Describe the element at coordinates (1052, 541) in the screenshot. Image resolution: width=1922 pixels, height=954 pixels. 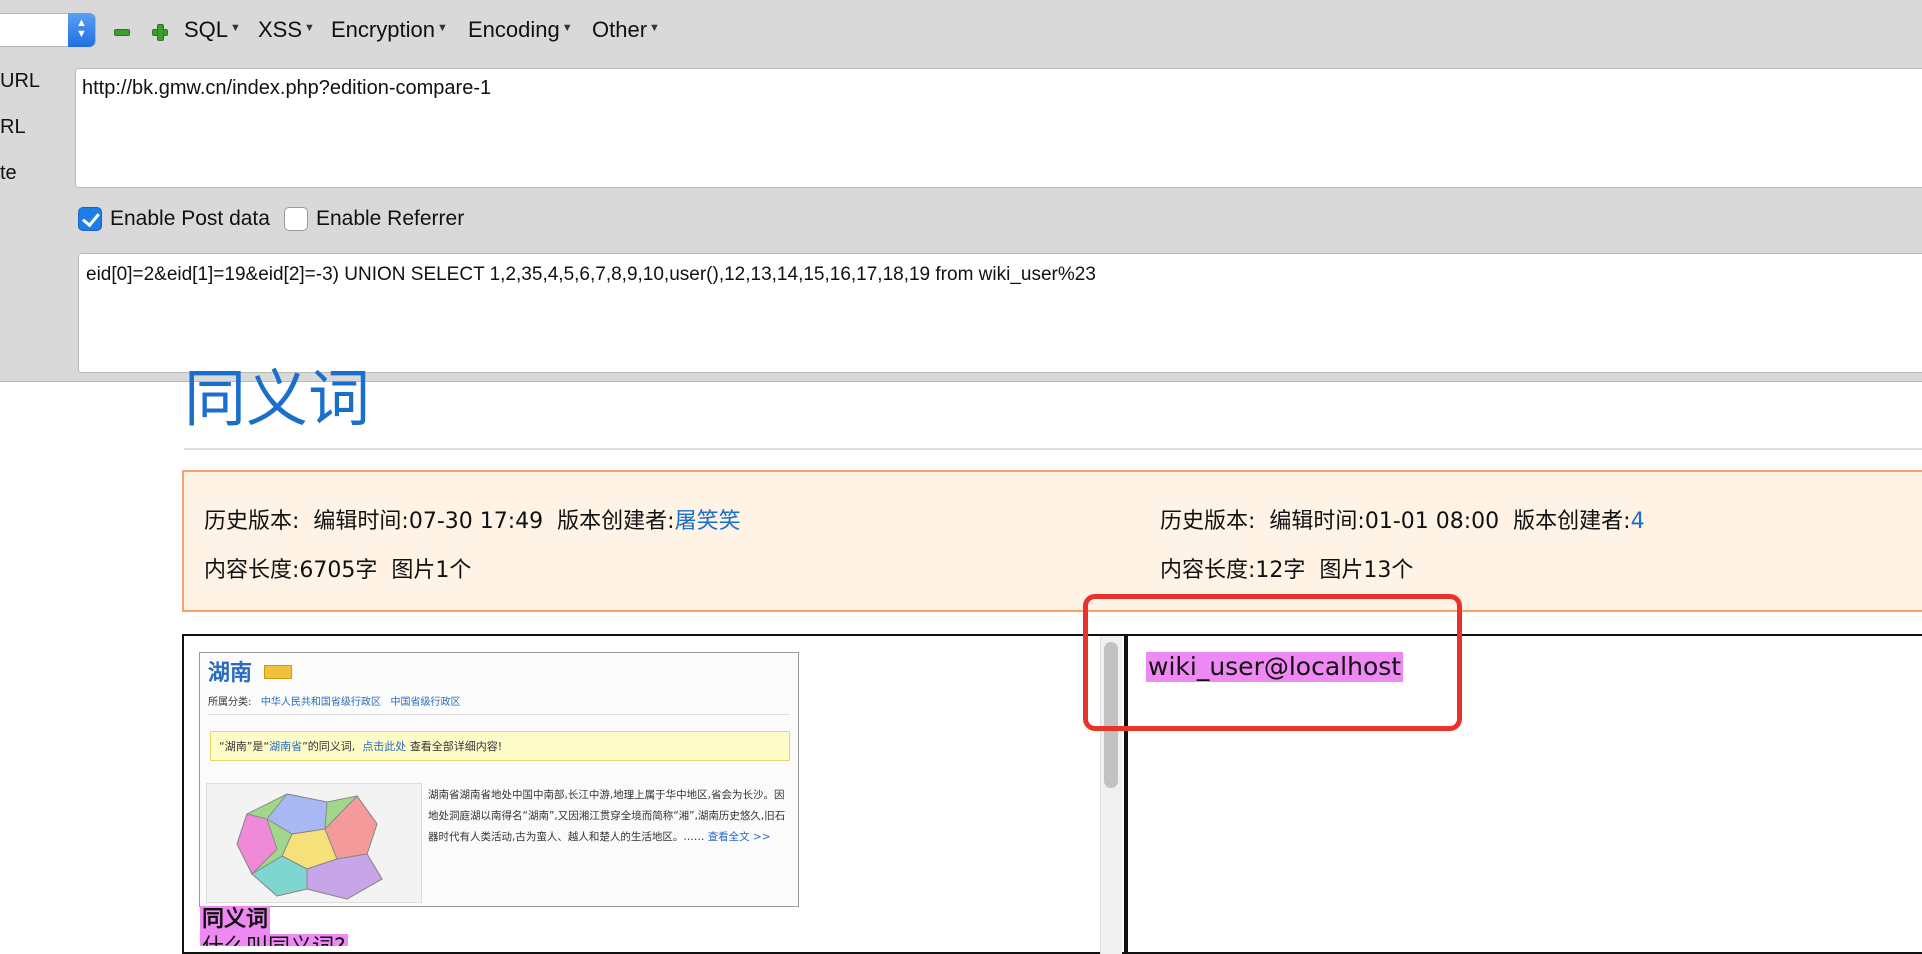
I see `version-compare-bar` at that location.